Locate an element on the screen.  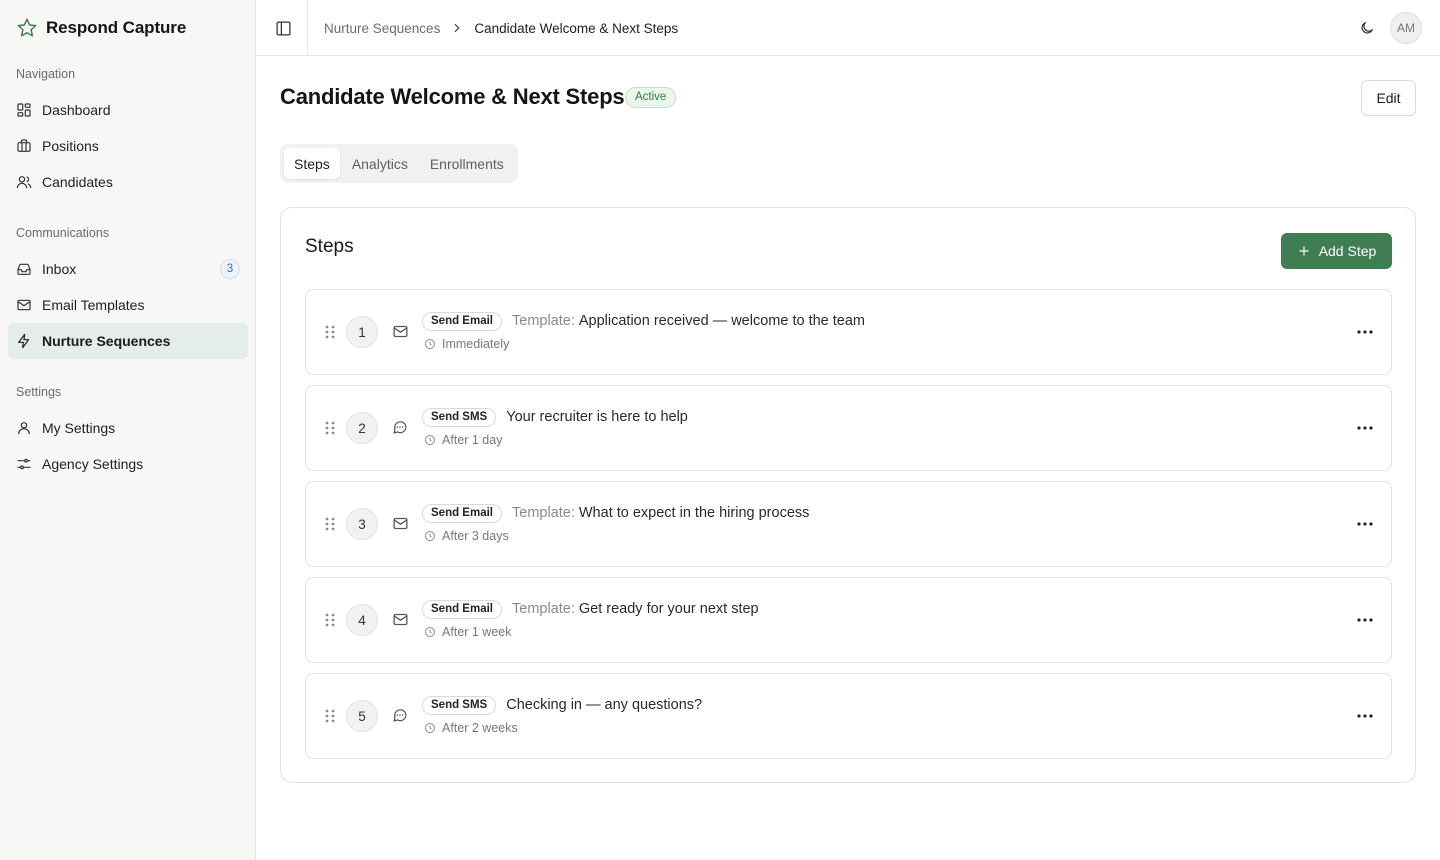
sidebar-item-label: Dashboard is located at coordinates (76, 110).